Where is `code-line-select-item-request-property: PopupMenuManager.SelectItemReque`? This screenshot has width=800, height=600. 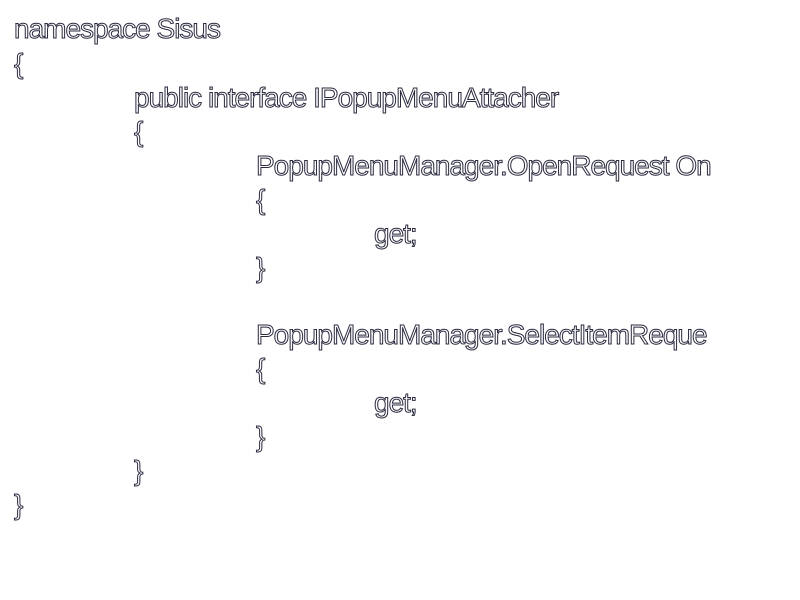
code-line-select-item-request-property: PopupMenuManager.SelectItemReque is located at coordinates (482, 335).